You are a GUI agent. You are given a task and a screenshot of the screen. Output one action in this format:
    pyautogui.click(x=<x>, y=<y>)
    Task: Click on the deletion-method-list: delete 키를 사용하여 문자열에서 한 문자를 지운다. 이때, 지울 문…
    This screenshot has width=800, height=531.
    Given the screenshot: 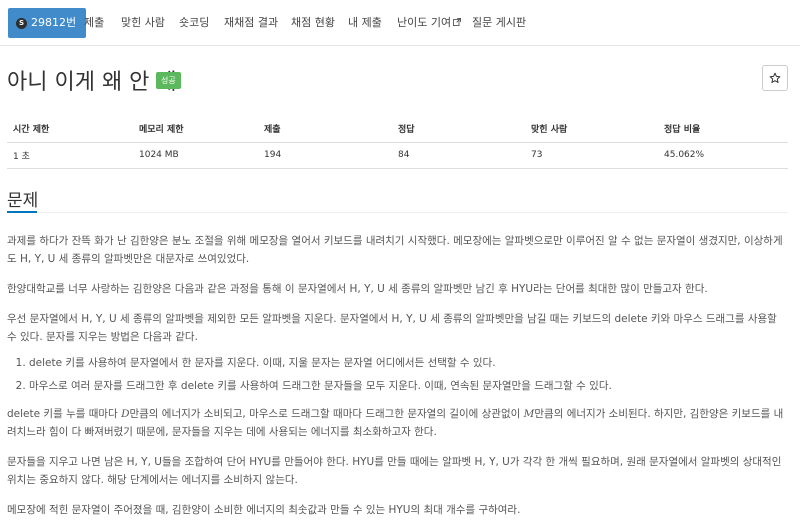 What is the action you would take?
    pyautogui.click(x=408, y=374)
    